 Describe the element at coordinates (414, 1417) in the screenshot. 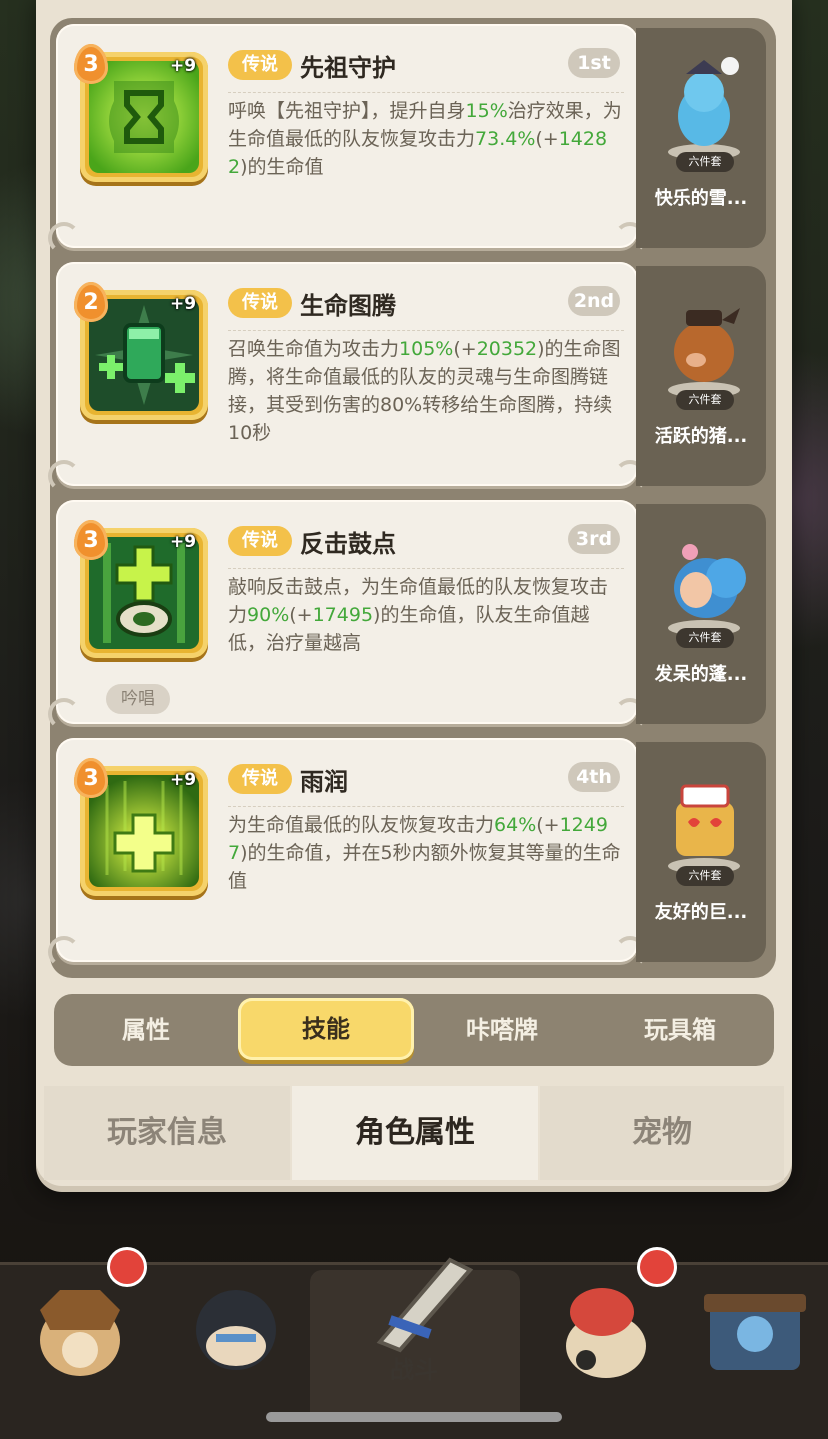

I see `home-indicator` at that location.